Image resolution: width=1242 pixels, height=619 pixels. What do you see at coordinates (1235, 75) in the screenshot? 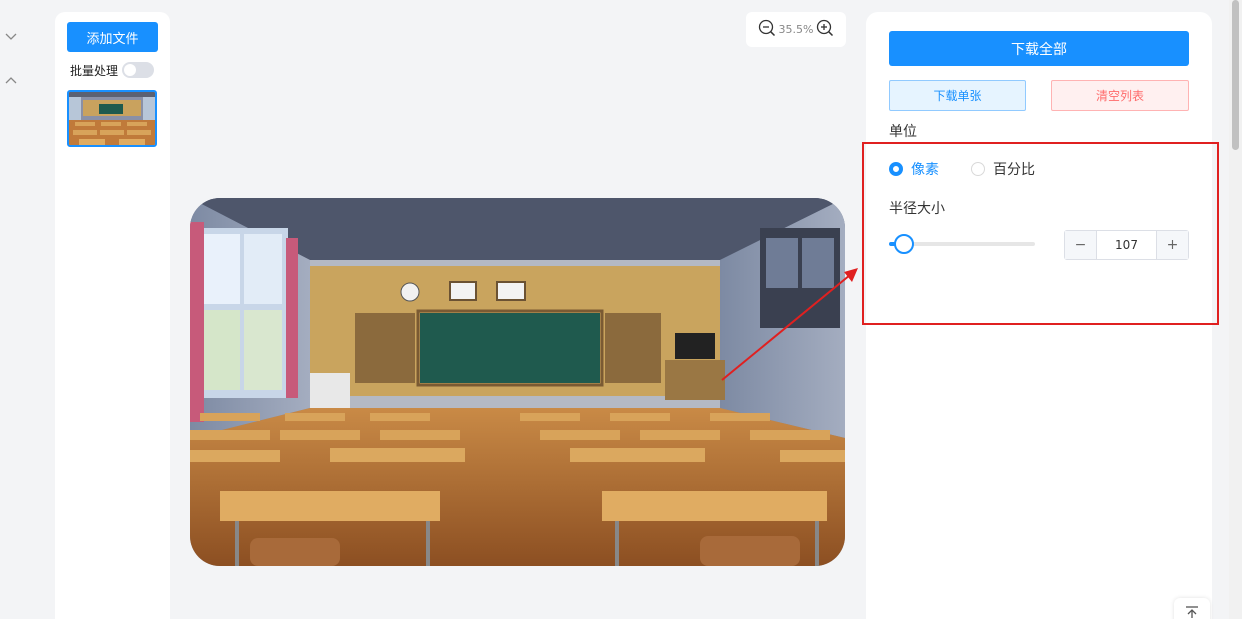
I see `scrollbar-thumb` at bounding box center [1235, 75].